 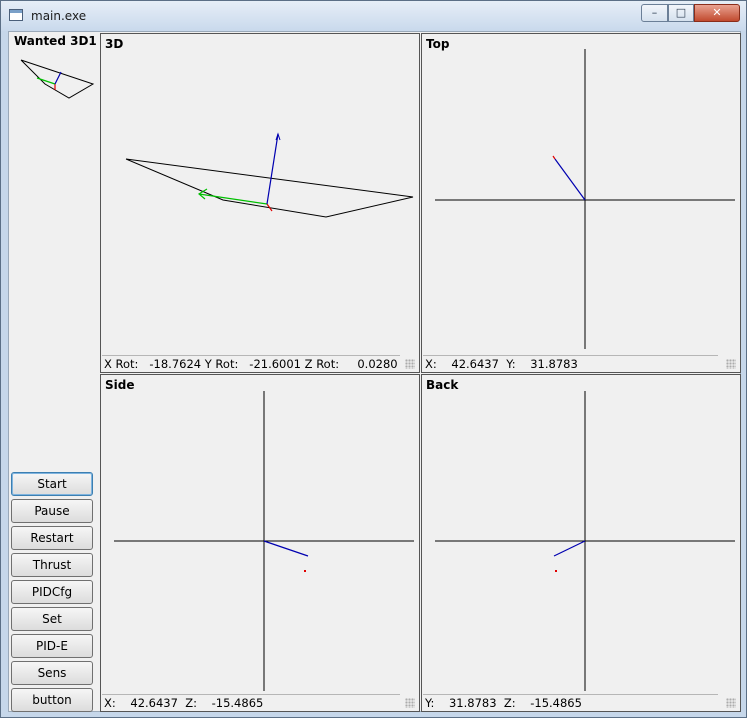 I want to click on app-icon, so click(x=16, y=15).